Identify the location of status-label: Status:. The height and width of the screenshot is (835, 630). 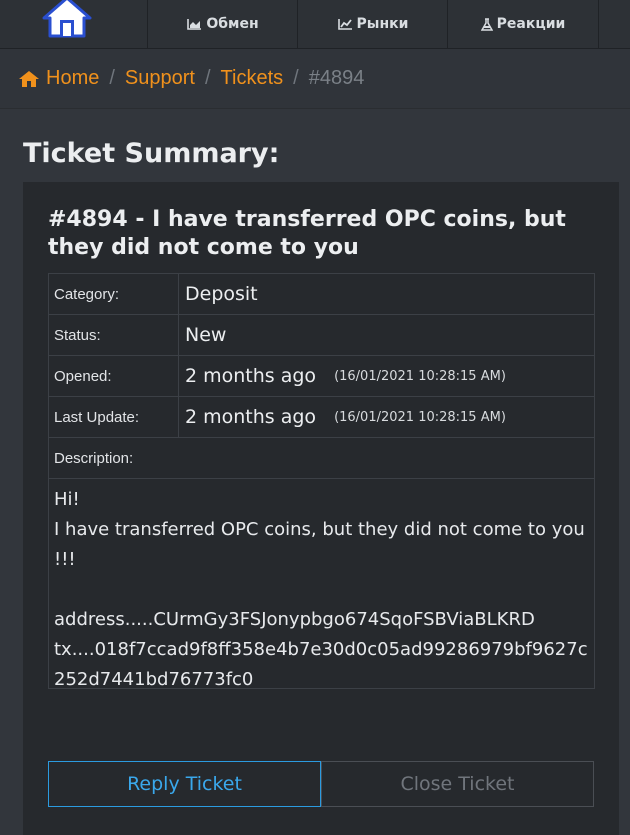
(114, 335).